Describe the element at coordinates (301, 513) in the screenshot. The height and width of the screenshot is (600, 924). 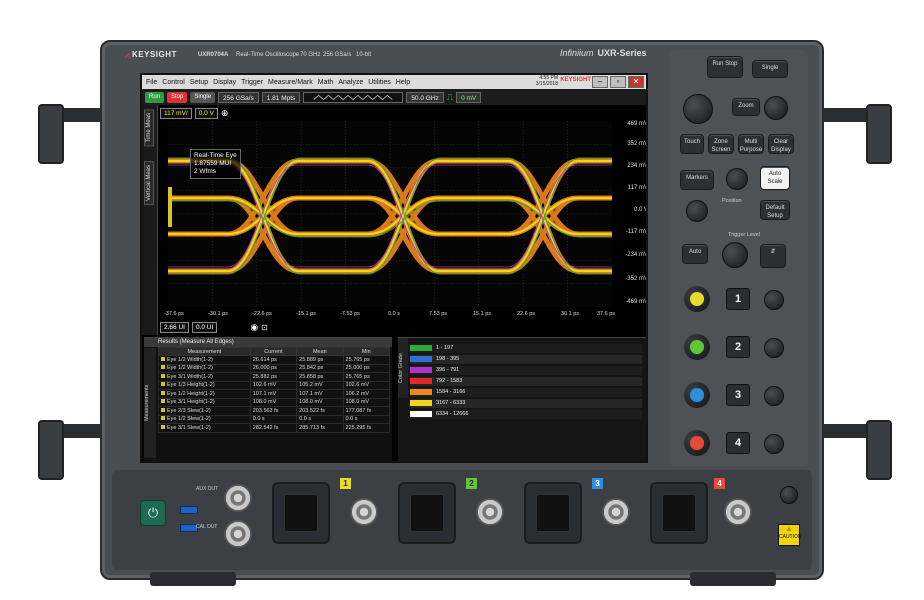
I see `channel-1-probe-input` at that location.